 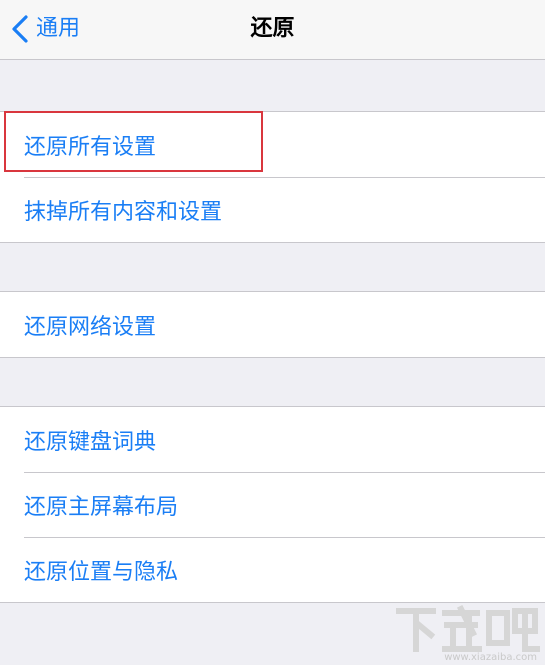 What do you see at coordinates (272, 209) in the screenshot?
I see `erase-all-content-cell: 抹掉所有内容和设置` at bounding box center [272, 209].